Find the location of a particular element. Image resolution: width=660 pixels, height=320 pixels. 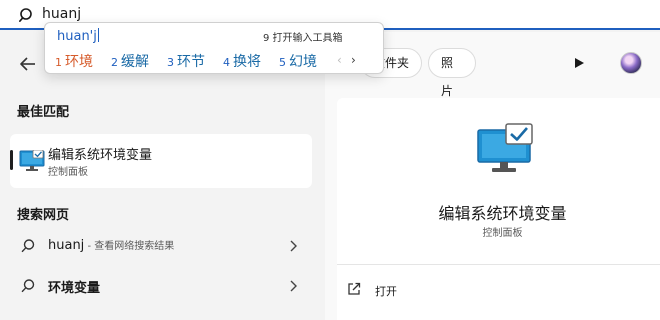

ime-candidate: 4 换将 is located at coordinates (242, 61).